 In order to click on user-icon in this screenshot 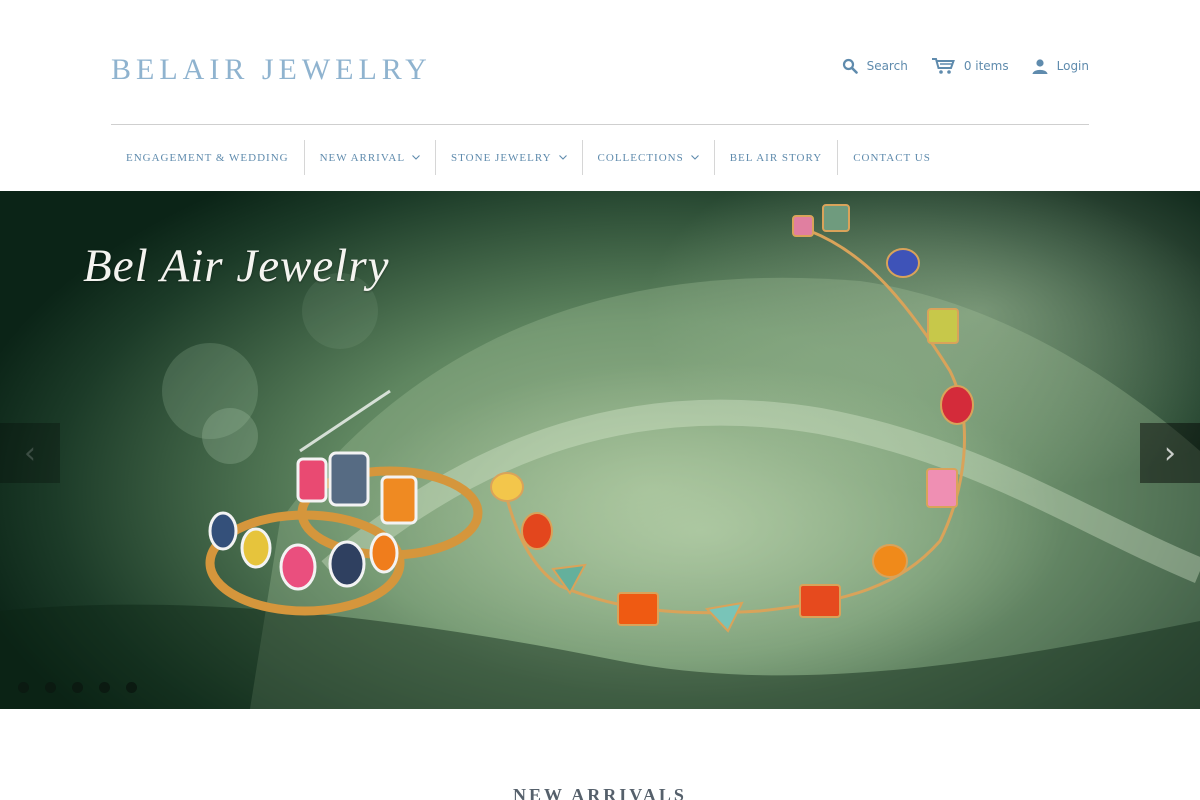, I will do `click(1040, 66)`.